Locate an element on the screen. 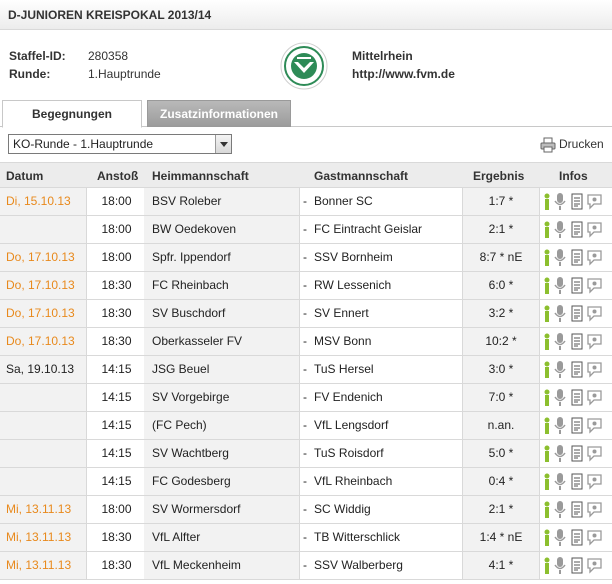 The image size is (612, 584). match-home-team: Oberkasseler FV is located at coordinates (222, 341).